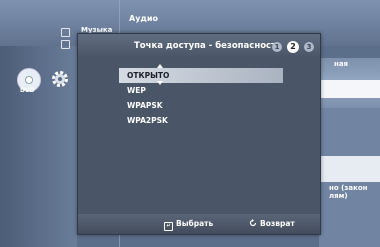 The width and height of the screenshot is (380, 247). What do you see at coordinates (65, 32) in the screenshot?
I see `music-icon` at bounding box center [65, 32].